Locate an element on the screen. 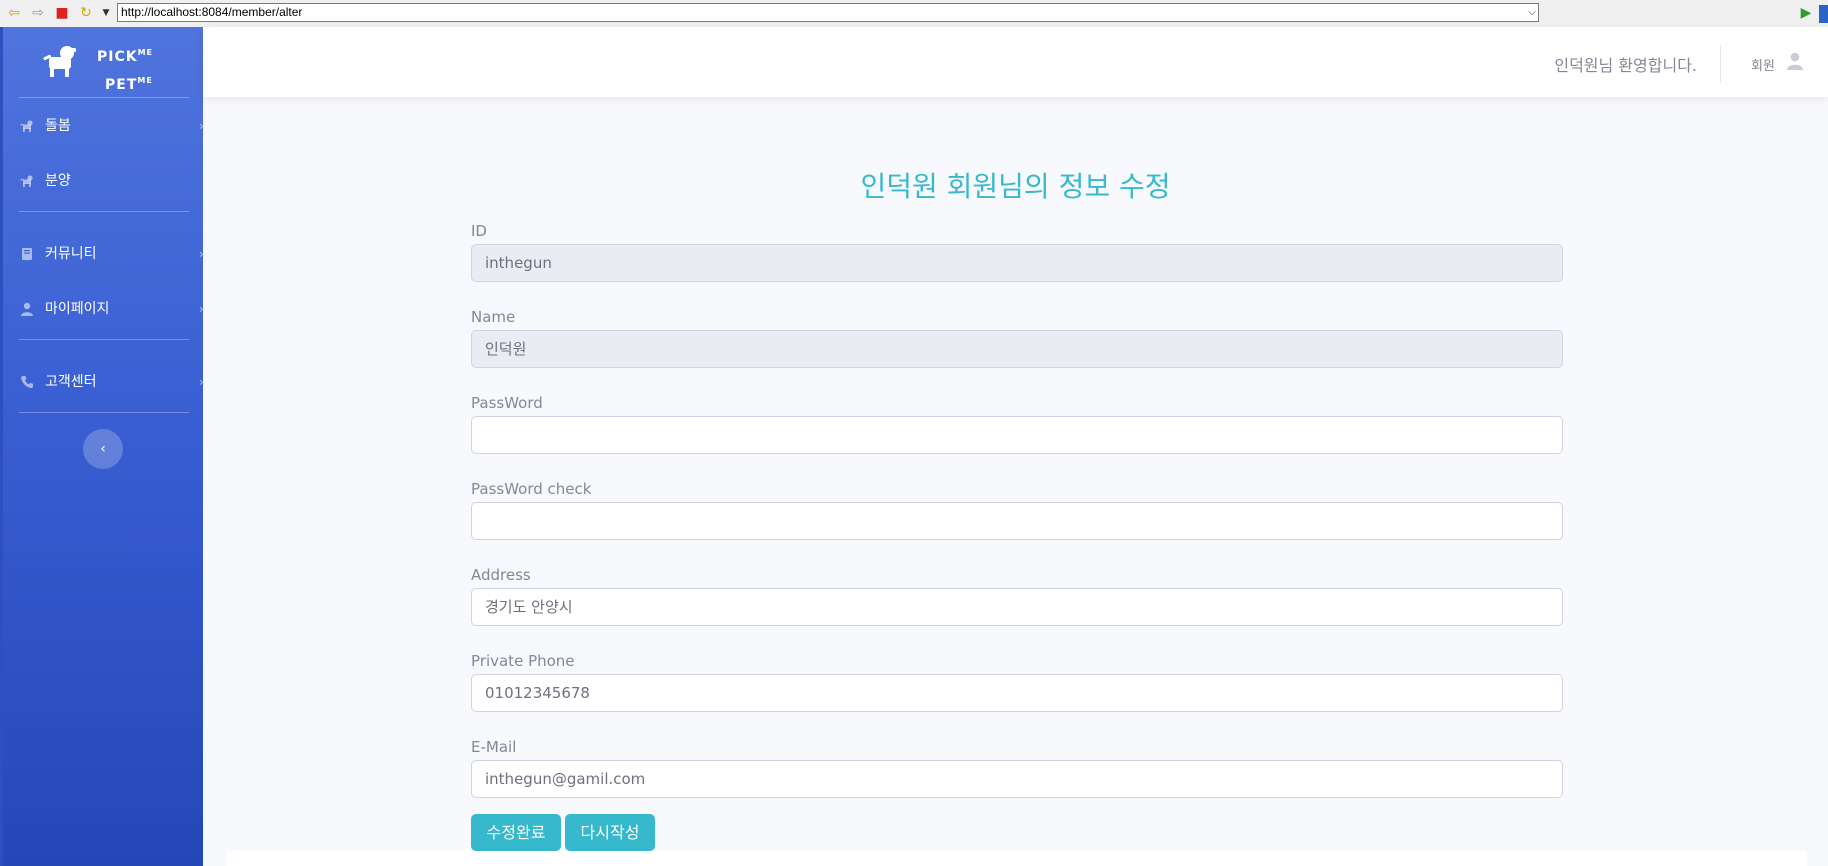 Image resolution: width=1828 pixels, height=866 pixels. address-field: 경기도 안양시 is located at coordinates (1017, 607).